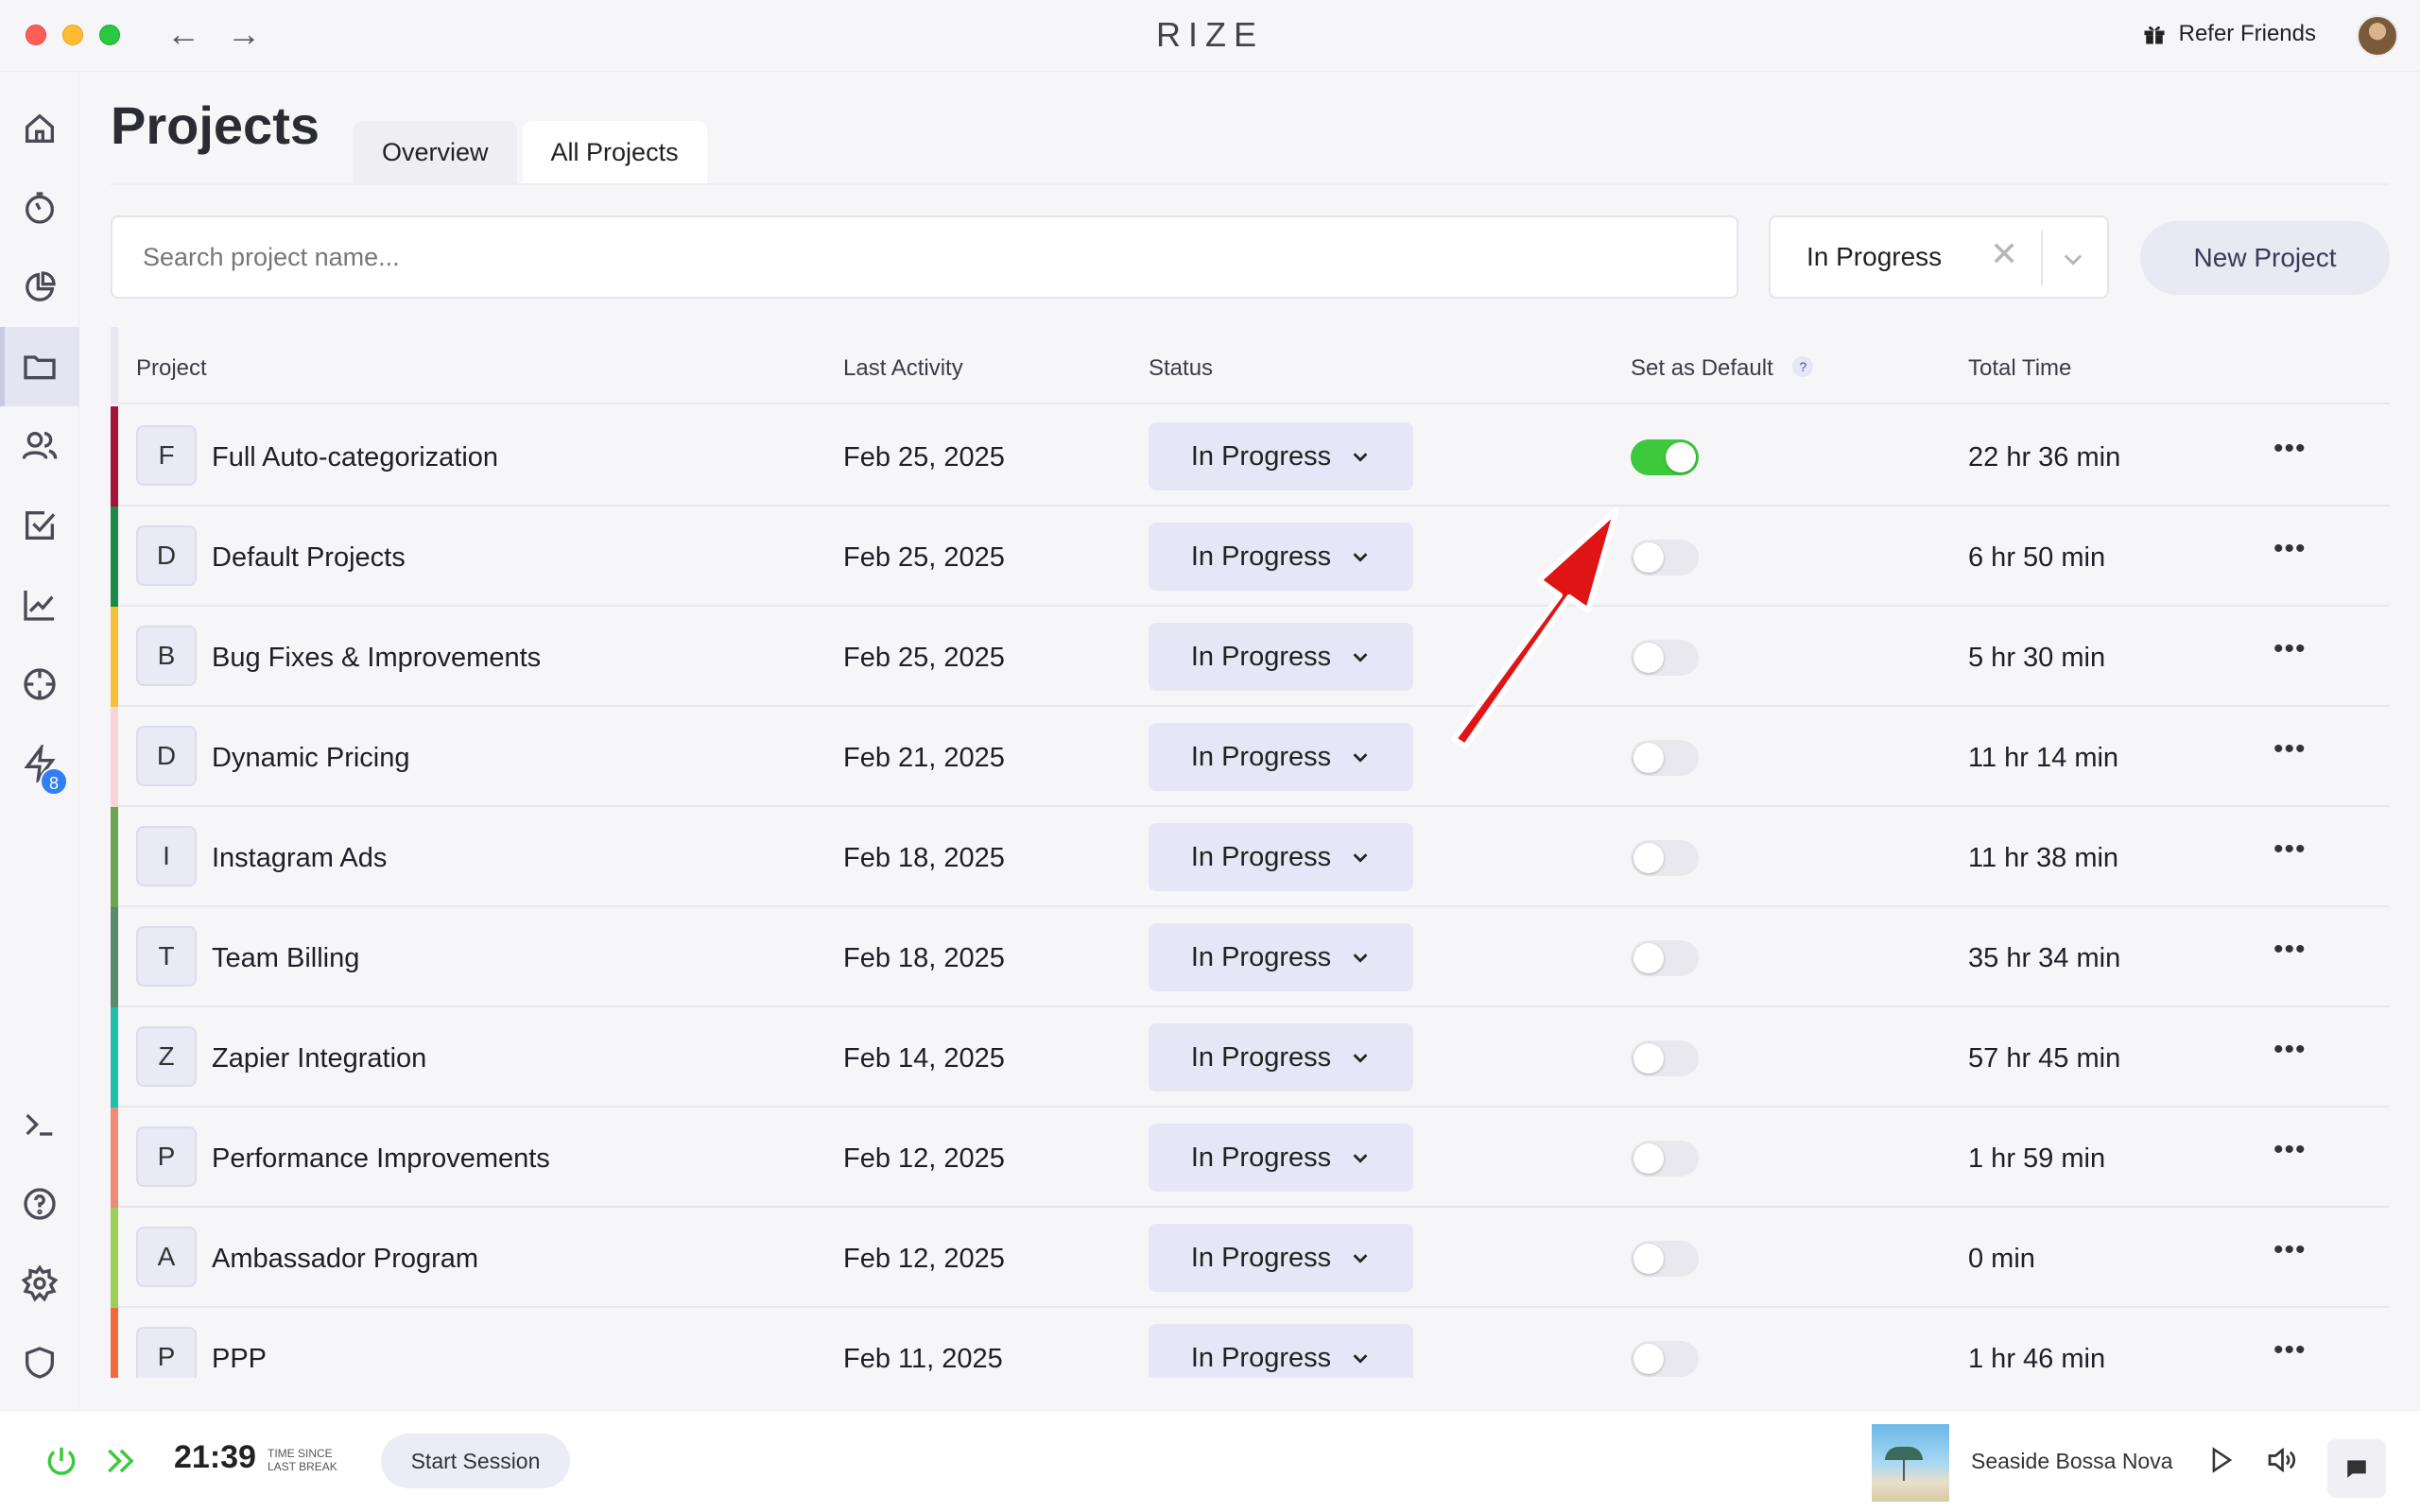  What do you see at coordinates (39, 128) in the screenshot?
I see `sidebar-item-home` at bounding box center [39, 128].